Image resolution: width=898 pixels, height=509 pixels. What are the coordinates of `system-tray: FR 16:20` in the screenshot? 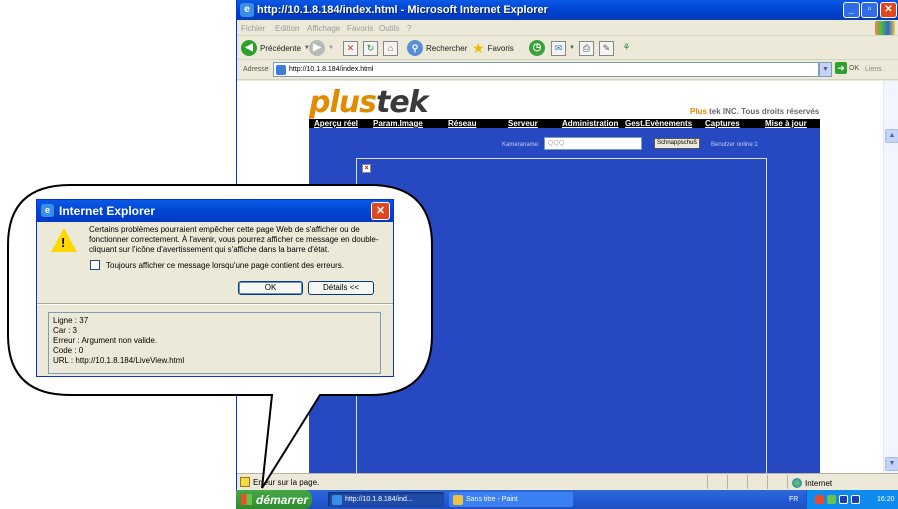 It's located at (843, 499).